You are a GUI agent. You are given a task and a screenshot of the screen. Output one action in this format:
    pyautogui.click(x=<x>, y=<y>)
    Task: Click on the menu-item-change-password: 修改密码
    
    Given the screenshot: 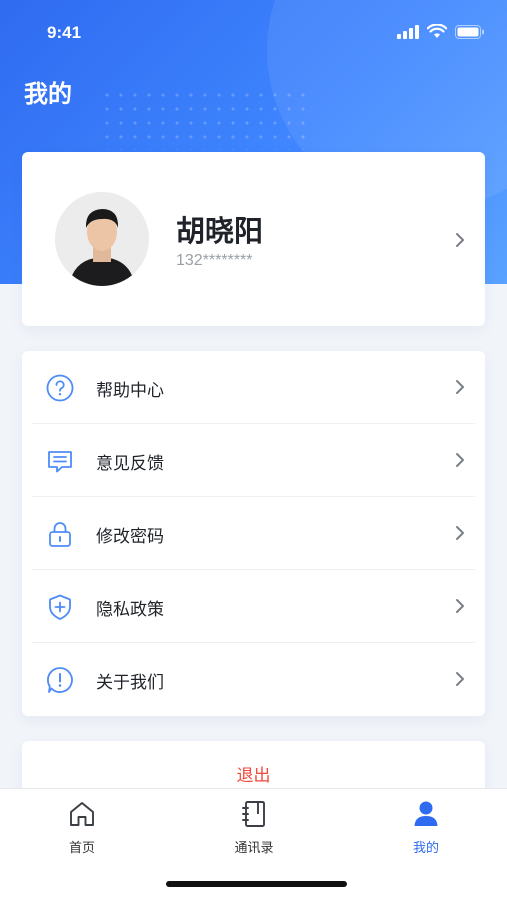 What is the action you would take?
    pyautogui.click(x=253, y=533)
    